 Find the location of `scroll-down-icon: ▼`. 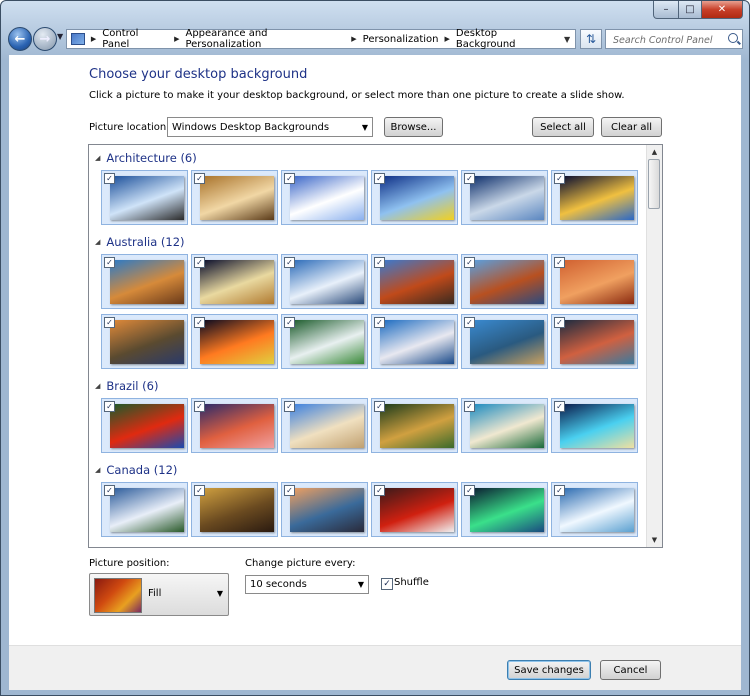

scroll-down-icon: ▼ is located at coordinates (654, 540).